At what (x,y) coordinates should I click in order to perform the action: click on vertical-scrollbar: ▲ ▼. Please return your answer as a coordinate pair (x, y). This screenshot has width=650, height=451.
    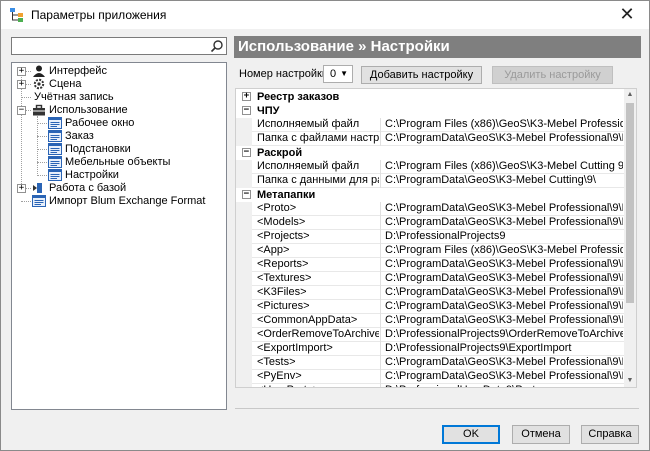
    Looking at the image, I should click on (630, 238).